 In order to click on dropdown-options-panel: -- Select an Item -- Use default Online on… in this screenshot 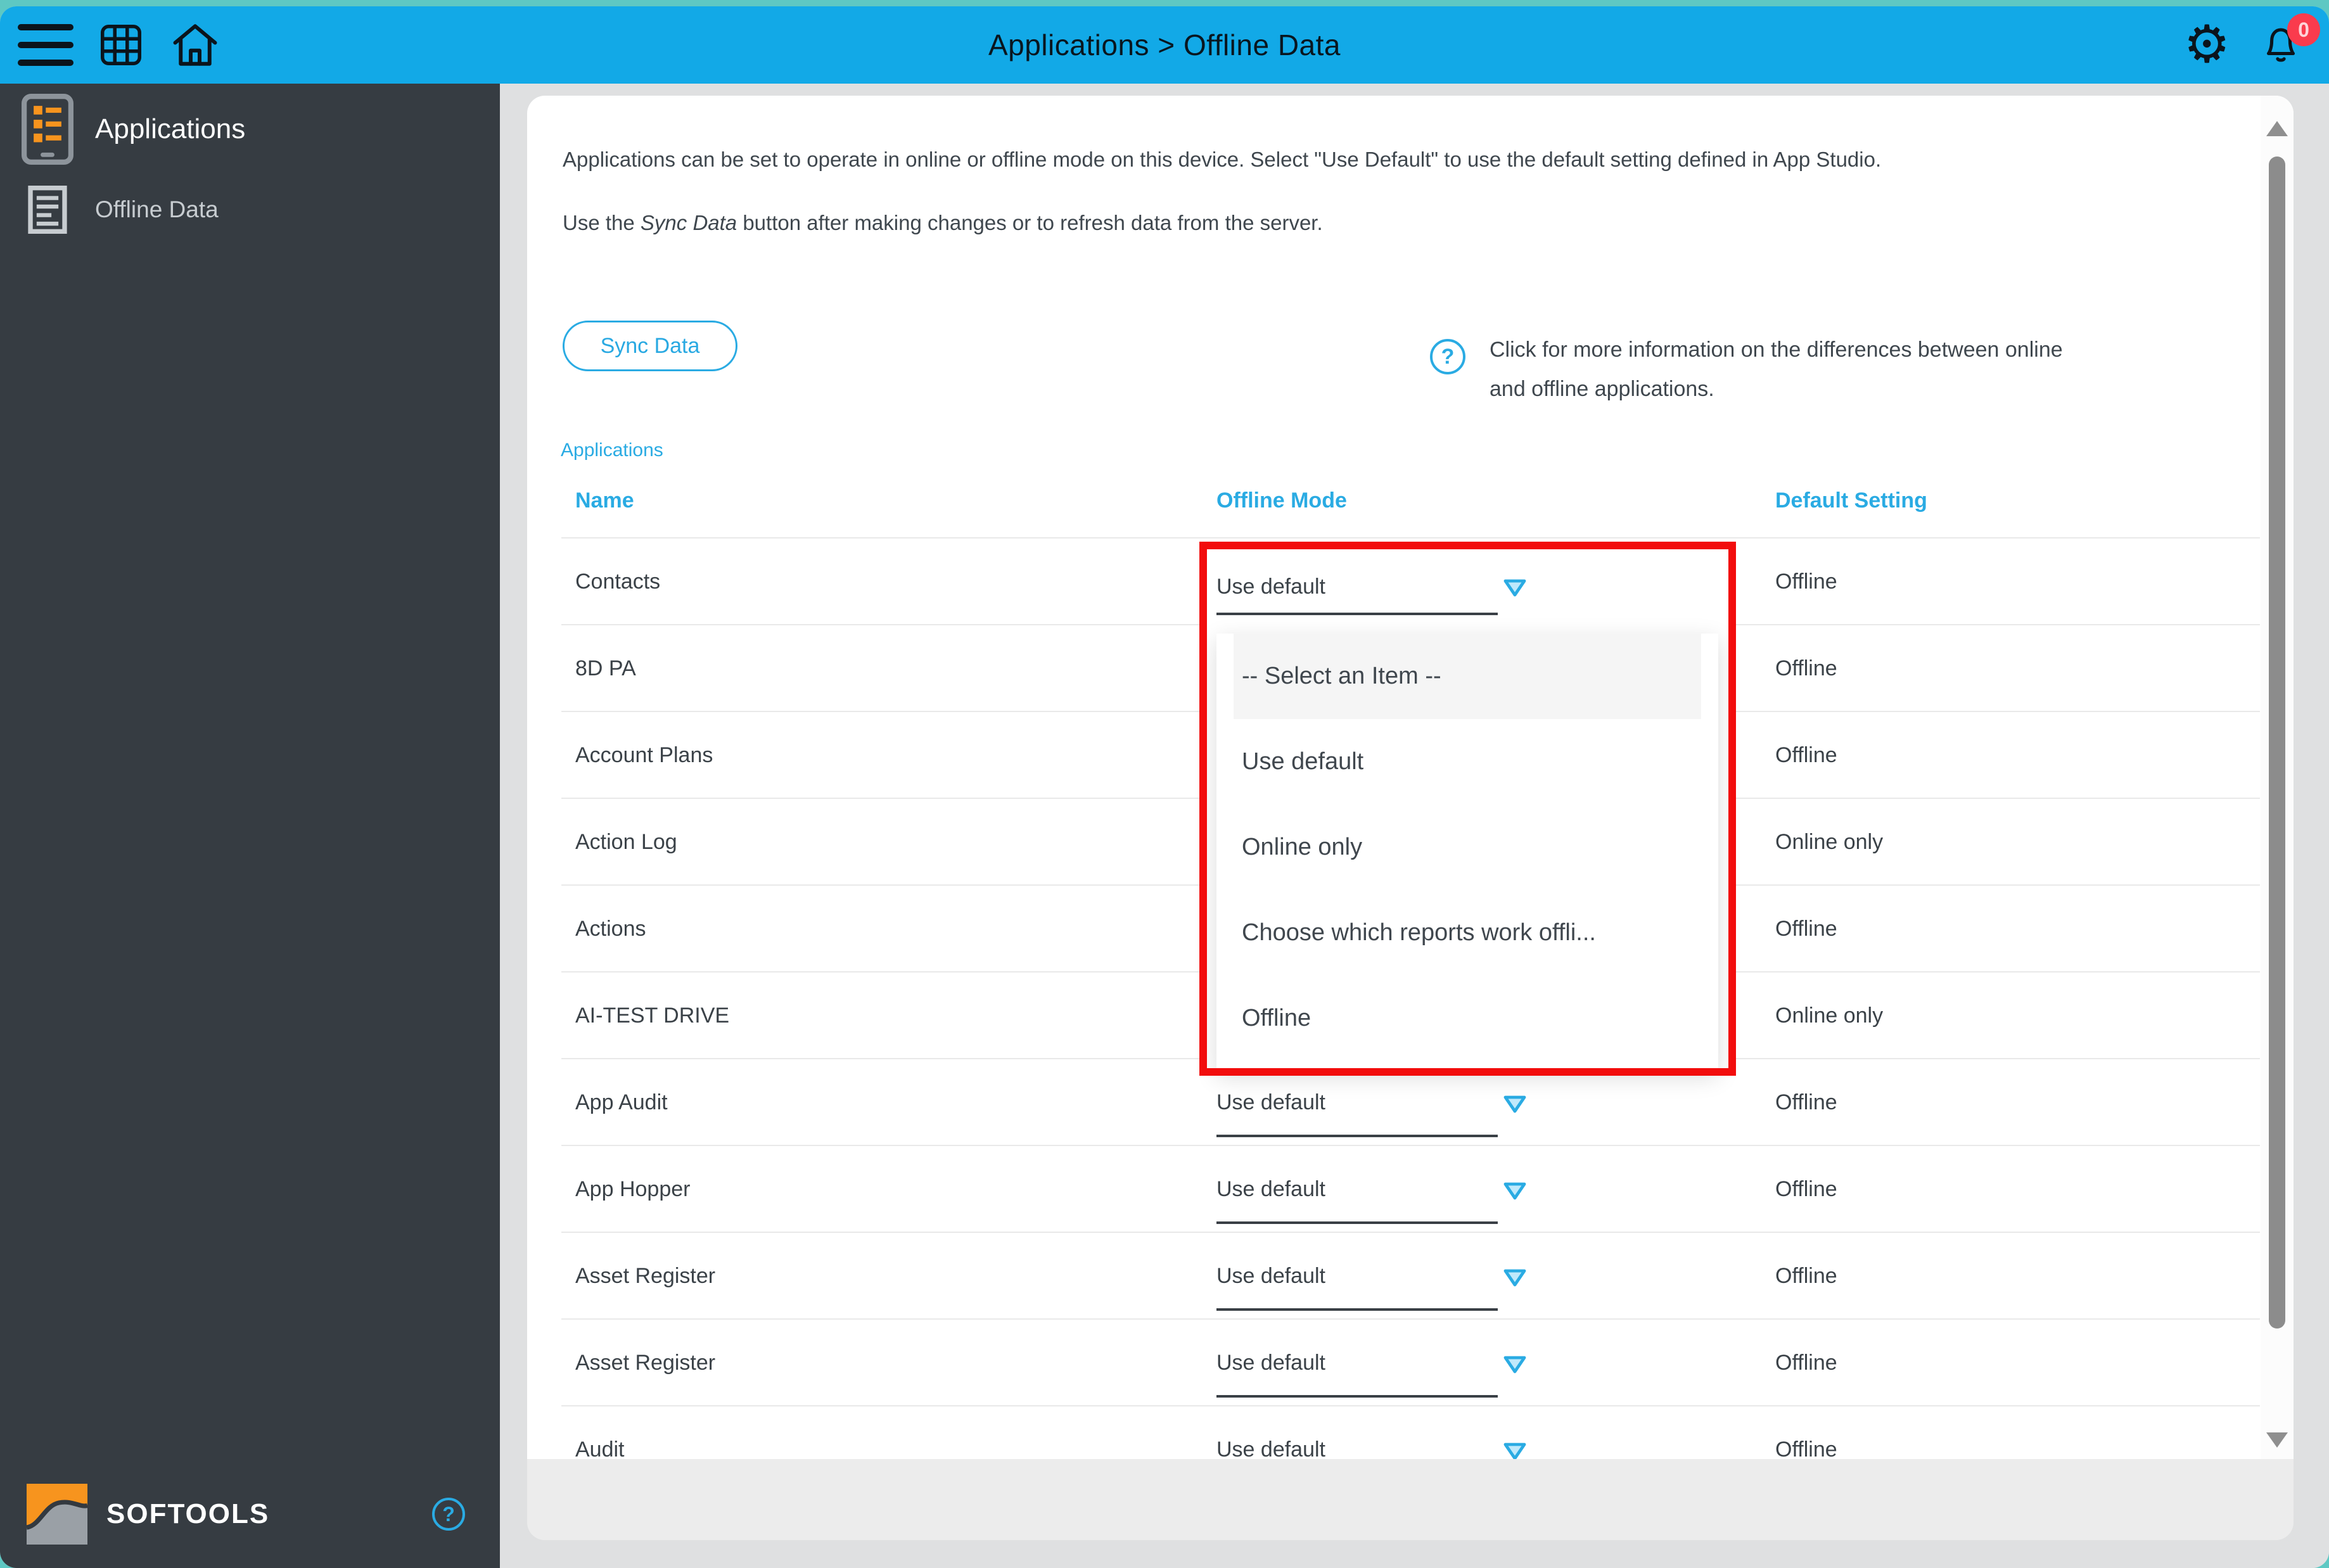, I will do `click(1467, 852)`.